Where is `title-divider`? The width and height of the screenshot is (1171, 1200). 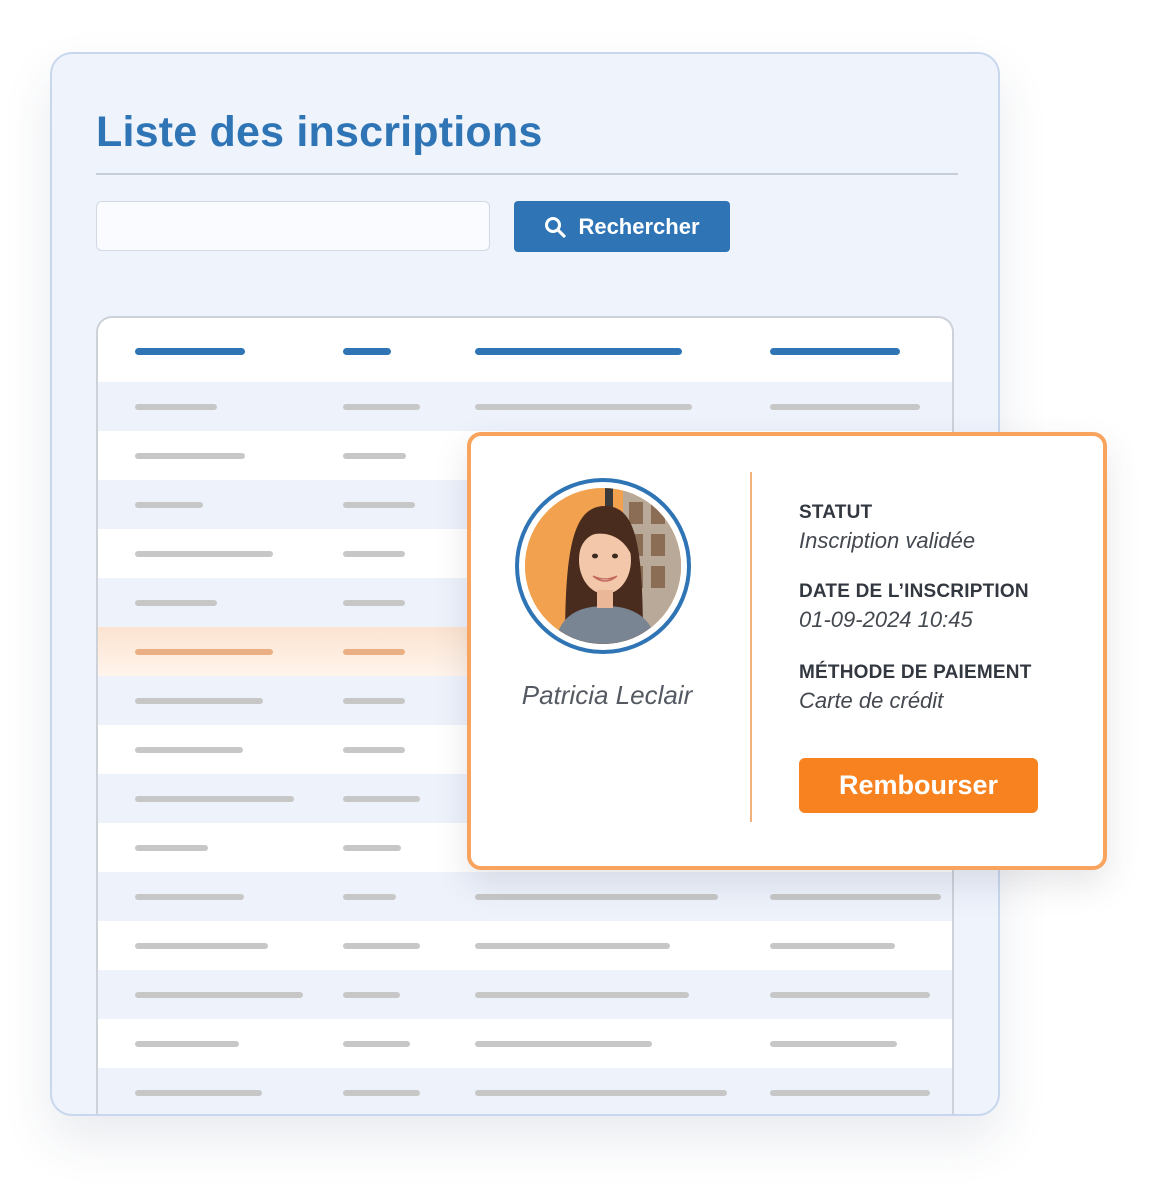 title-divider is located at coordinates (527, 174).